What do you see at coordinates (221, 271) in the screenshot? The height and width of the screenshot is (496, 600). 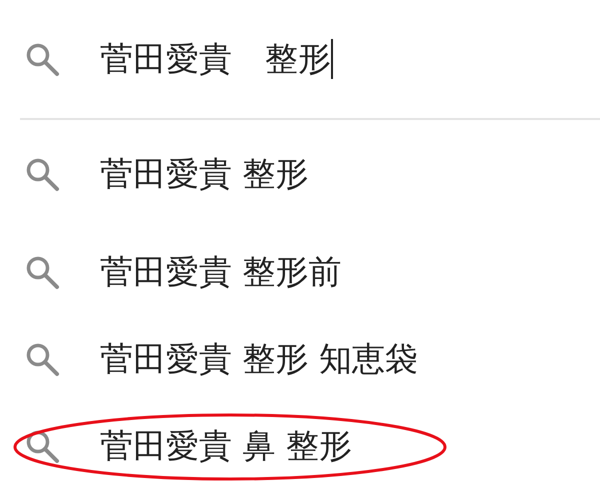 I see `suggestion-item: 菅田愛貴 整形前` at bounding box center [221, 271].